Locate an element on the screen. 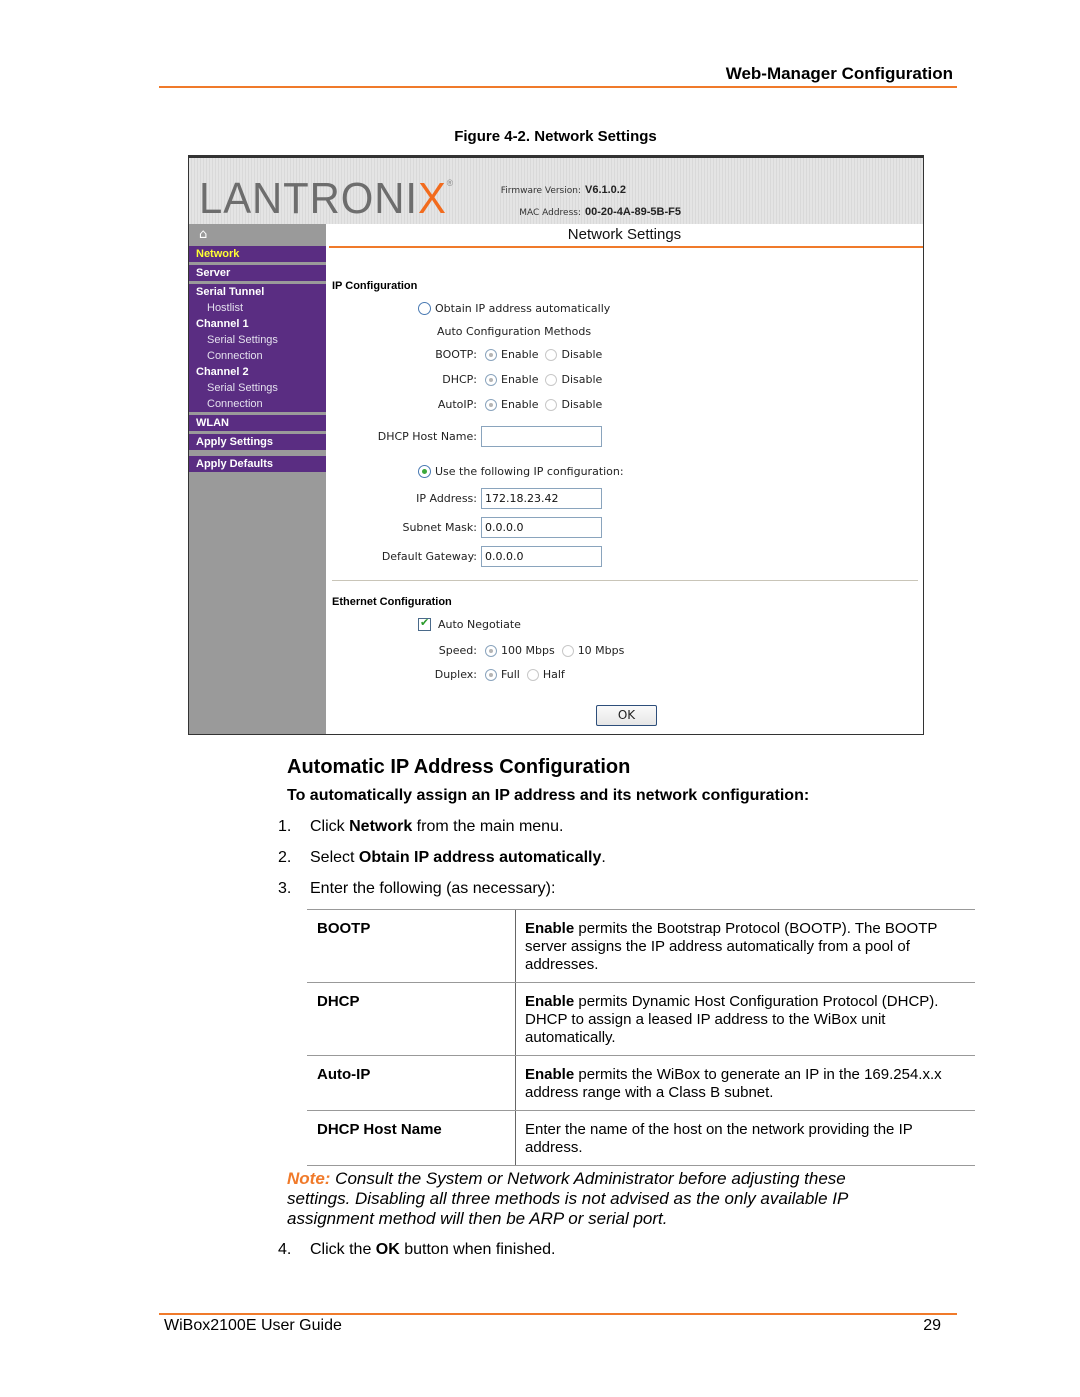  auto-negotiate-checkbox is located at coordinates (424, 623).